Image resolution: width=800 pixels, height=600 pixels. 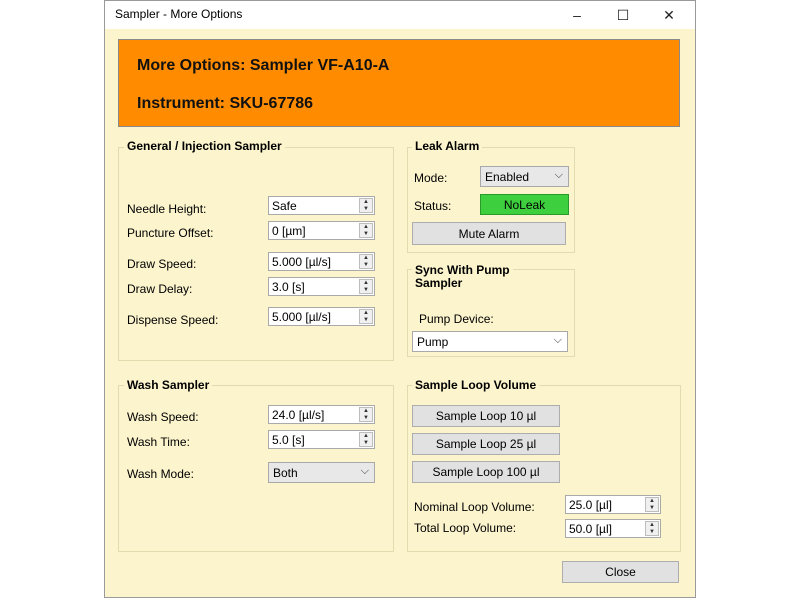 I want to click on draw-delay-value: 3.0 [s], so click(x=288, y=287).